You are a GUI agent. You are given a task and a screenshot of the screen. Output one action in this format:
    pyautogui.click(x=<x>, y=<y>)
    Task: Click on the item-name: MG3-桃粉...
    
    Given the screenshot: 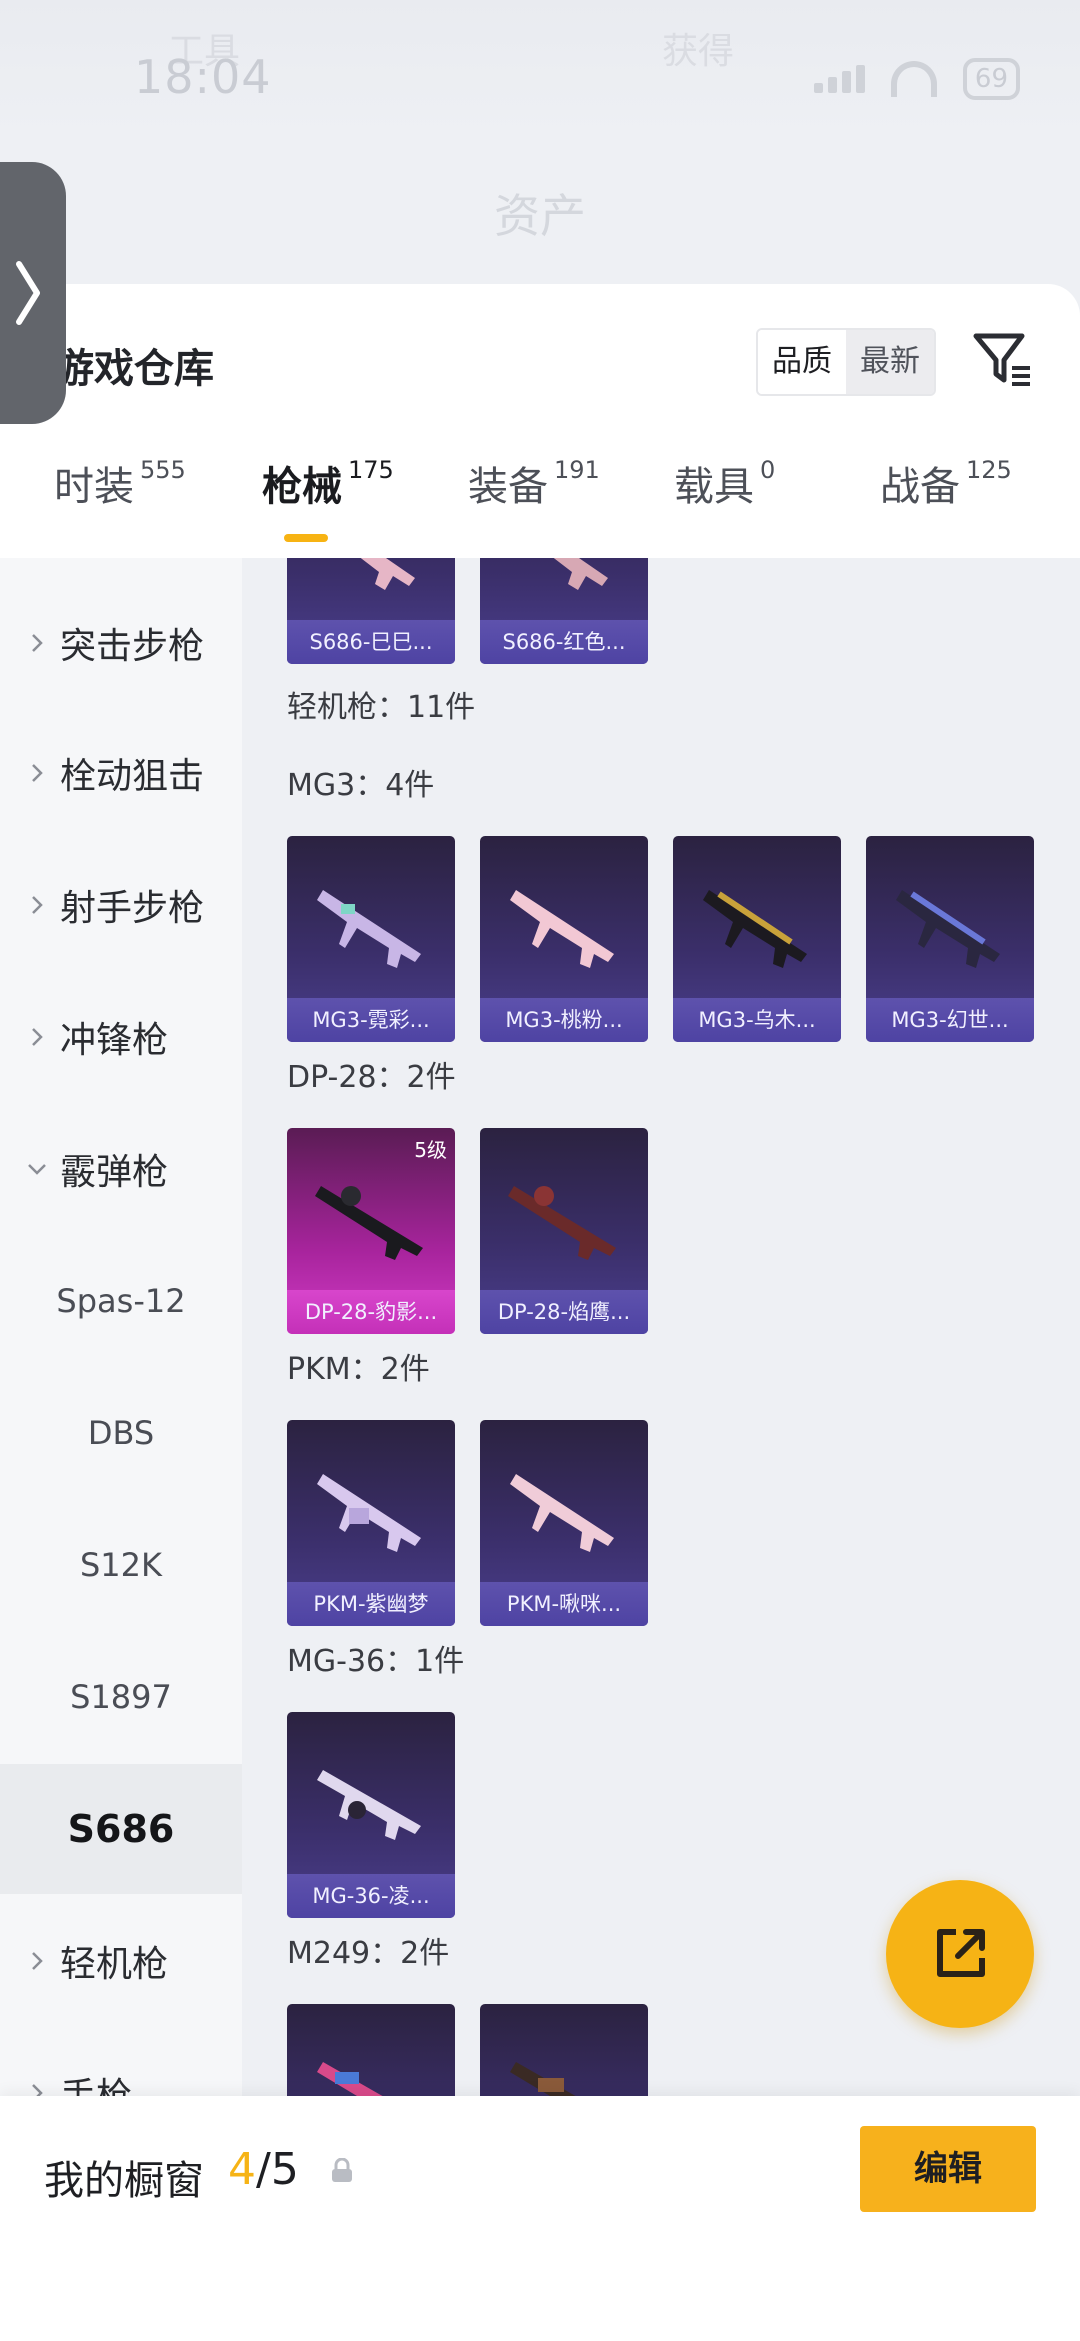 What is the action you would take?
    pyautogui.click(x=564, y=1020)
    